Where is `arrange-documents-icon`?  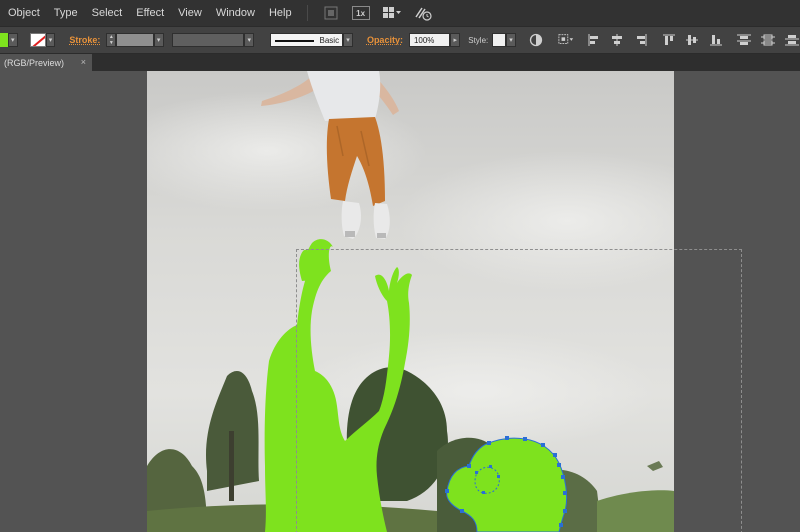
arrange-documents-icon is located at coordinates (392, 13).